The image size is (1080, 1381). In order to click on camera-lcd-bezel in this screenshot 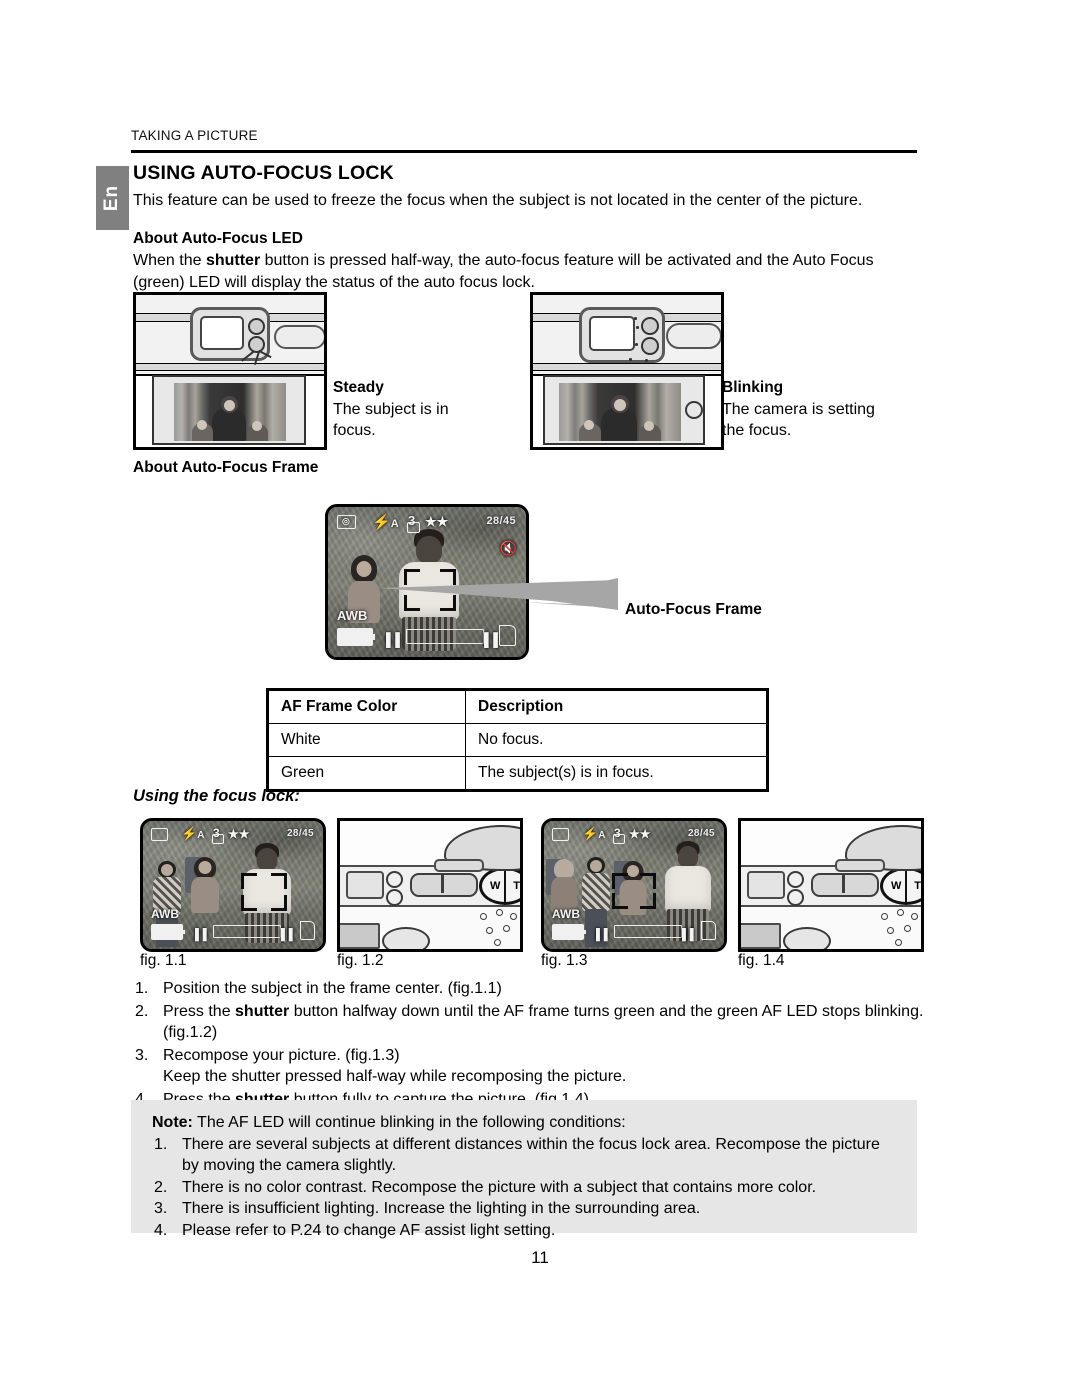, I will do `click(624, 410)`.